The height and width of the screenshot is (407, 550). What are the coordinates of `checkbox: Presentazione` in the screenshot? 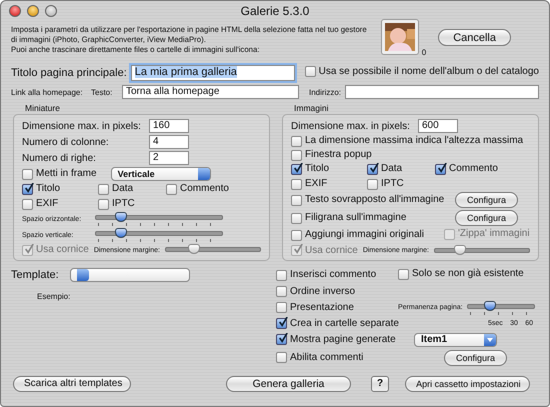 It's located at (337, 308).